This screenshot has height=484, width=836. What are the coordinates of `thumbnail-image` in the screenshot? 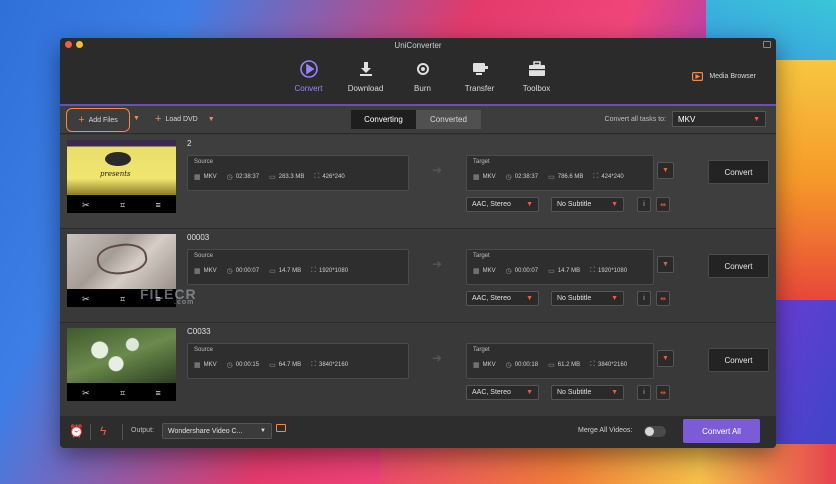 It's located at (121, 355).